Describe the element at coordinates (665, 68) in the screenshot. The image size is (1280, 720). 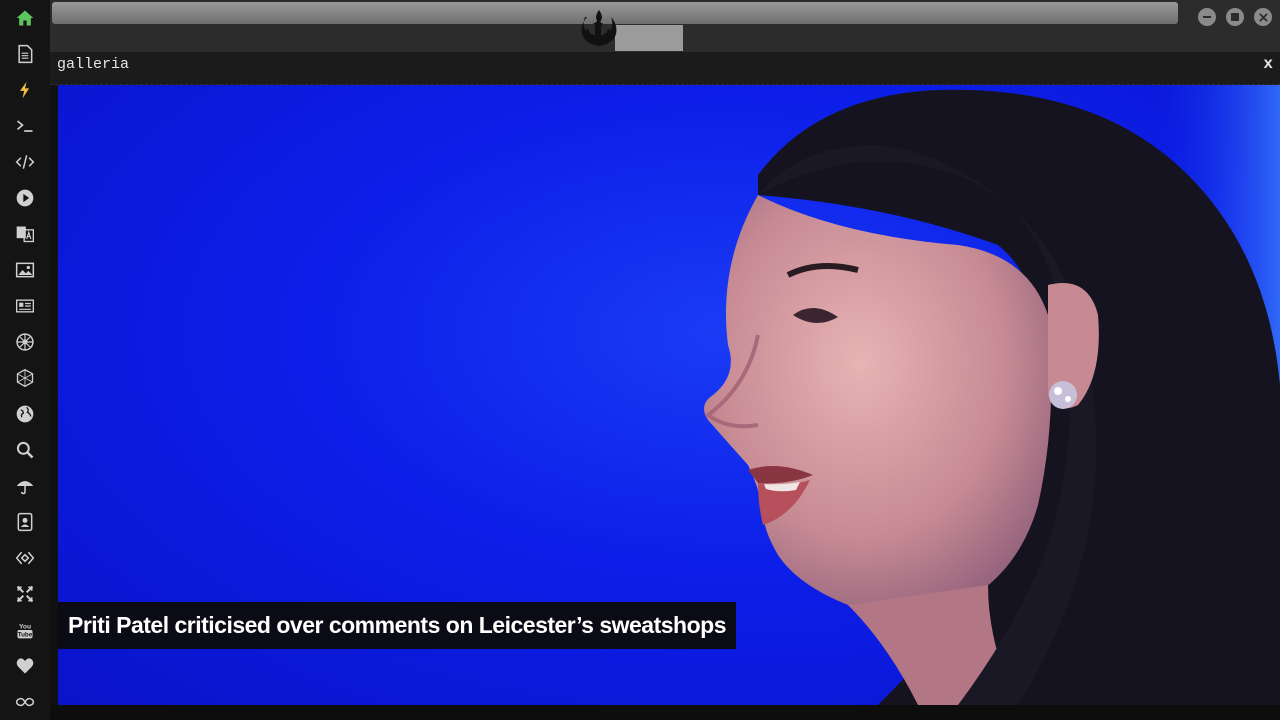
I see `panel-header: galleria x` at that location.